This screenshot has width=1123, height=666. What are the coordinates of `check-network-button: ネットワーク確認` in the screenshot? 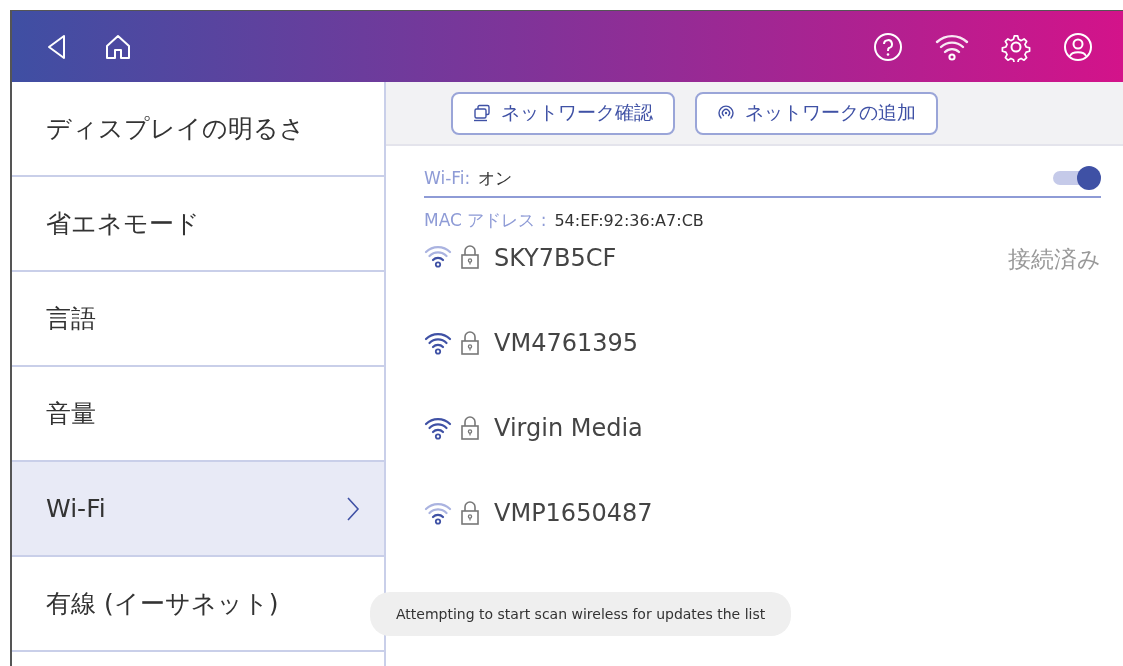 It's located at (563, 113).